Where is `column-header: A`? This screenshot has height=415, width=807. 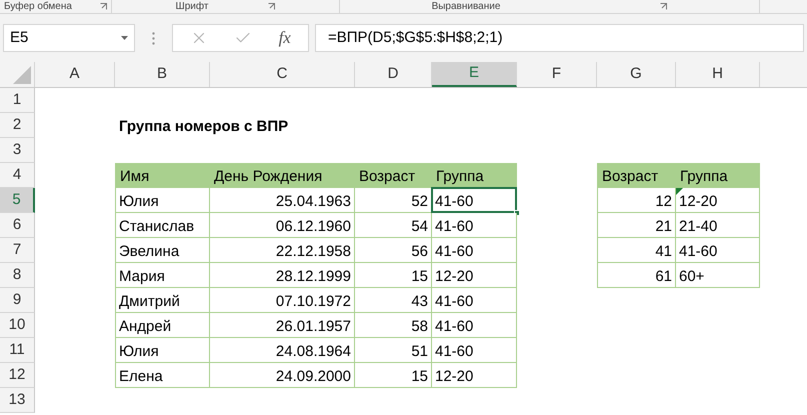
column-header: A is located at coordinates (75, 74).